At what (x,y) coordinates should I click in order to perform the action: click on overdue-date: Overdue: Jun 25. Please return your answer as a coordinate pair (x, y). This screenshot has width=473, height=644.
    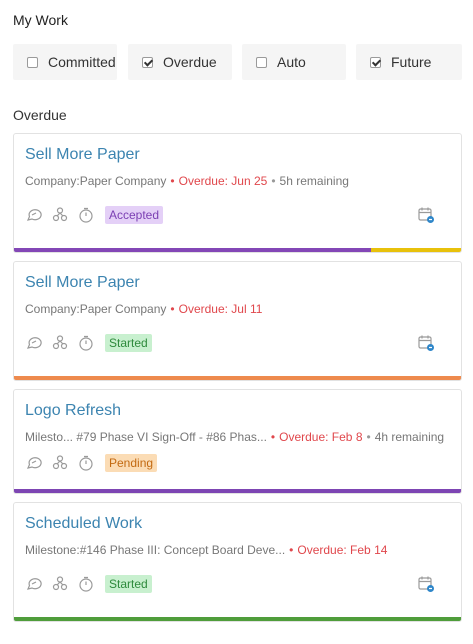
    Looking at the image, I should click on (223, 181).